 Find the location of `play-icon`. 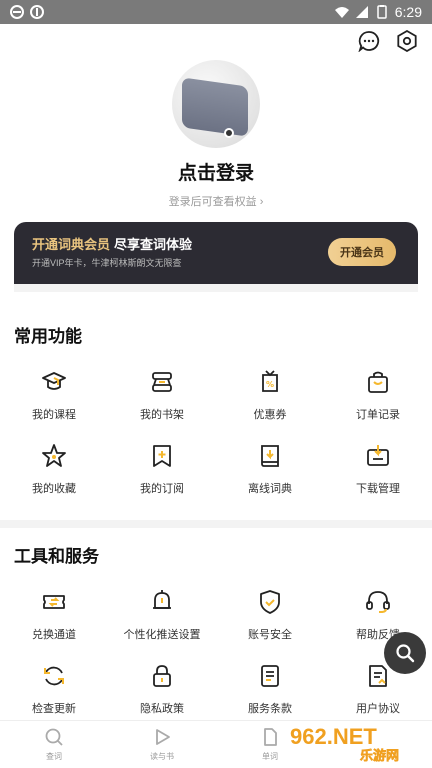

play-icon is located at coordinates (163, 737).